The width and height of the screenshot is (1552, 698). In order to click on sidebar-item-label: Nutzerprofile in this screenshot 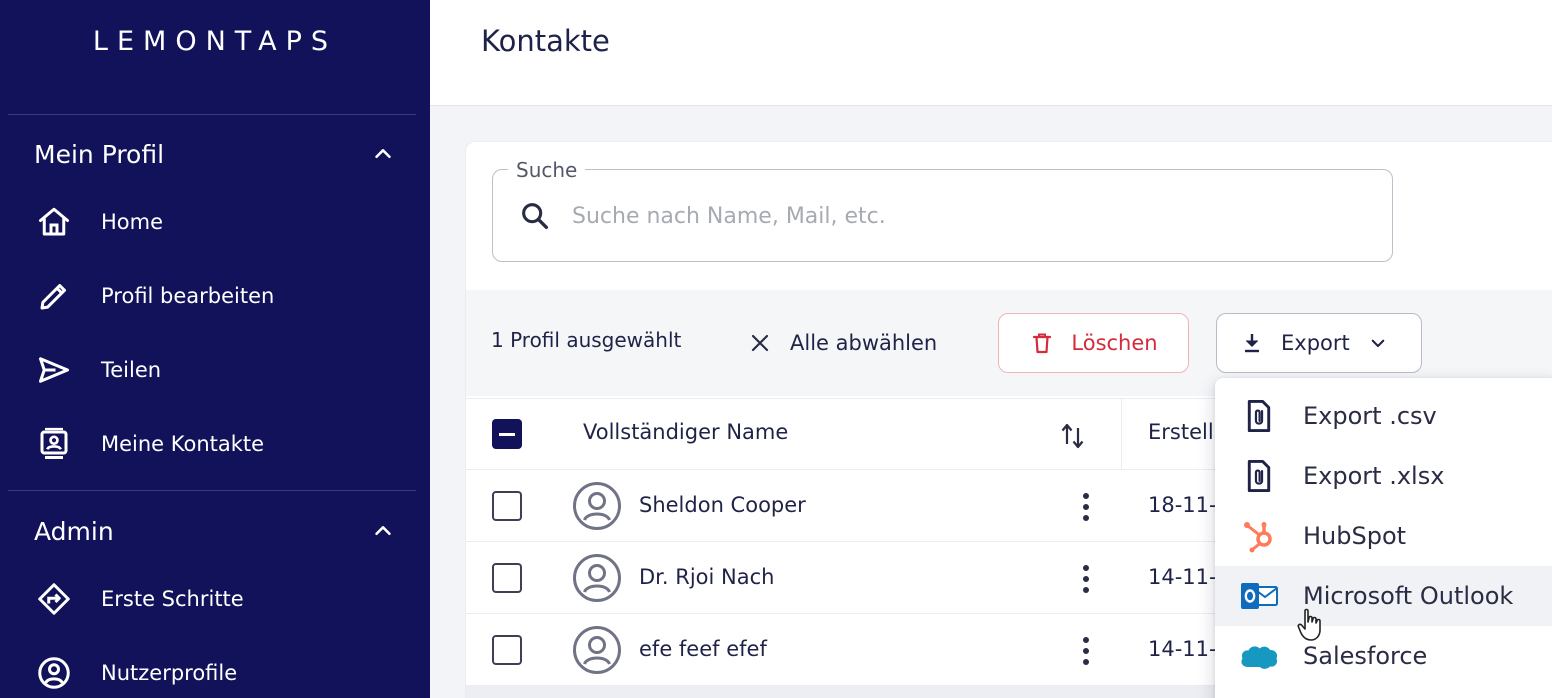, I will do `click(169, 673)`.